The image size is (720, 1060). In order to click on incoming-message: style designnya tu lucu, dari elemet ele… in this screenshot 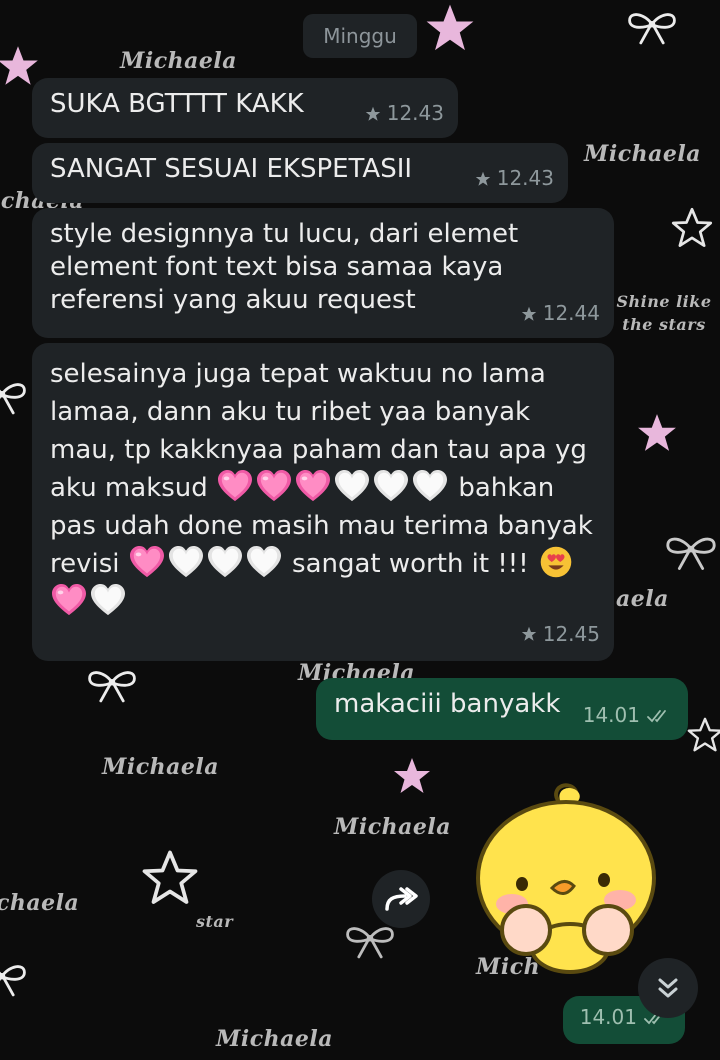, I will do `click(323, 273)`.